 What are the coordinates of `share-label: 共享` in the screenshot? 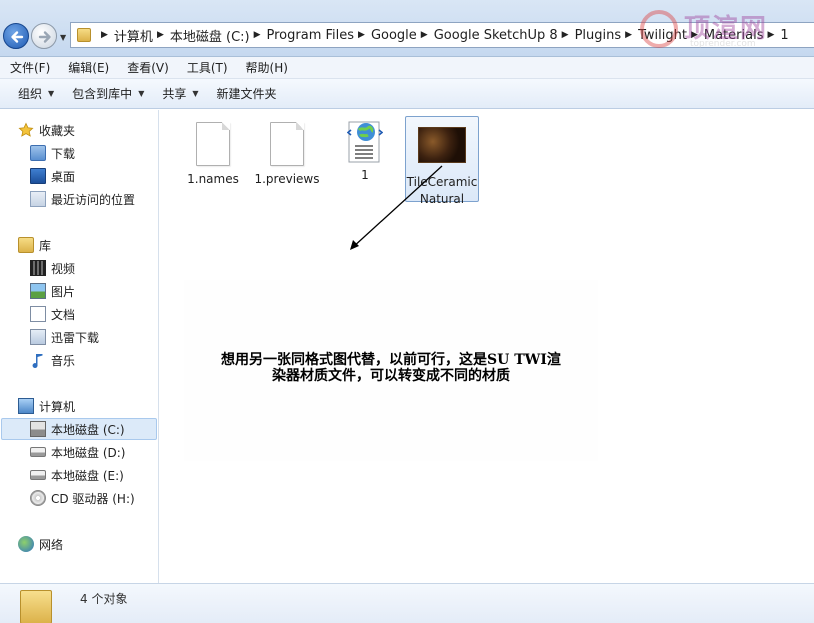 It's located at (174, 94).